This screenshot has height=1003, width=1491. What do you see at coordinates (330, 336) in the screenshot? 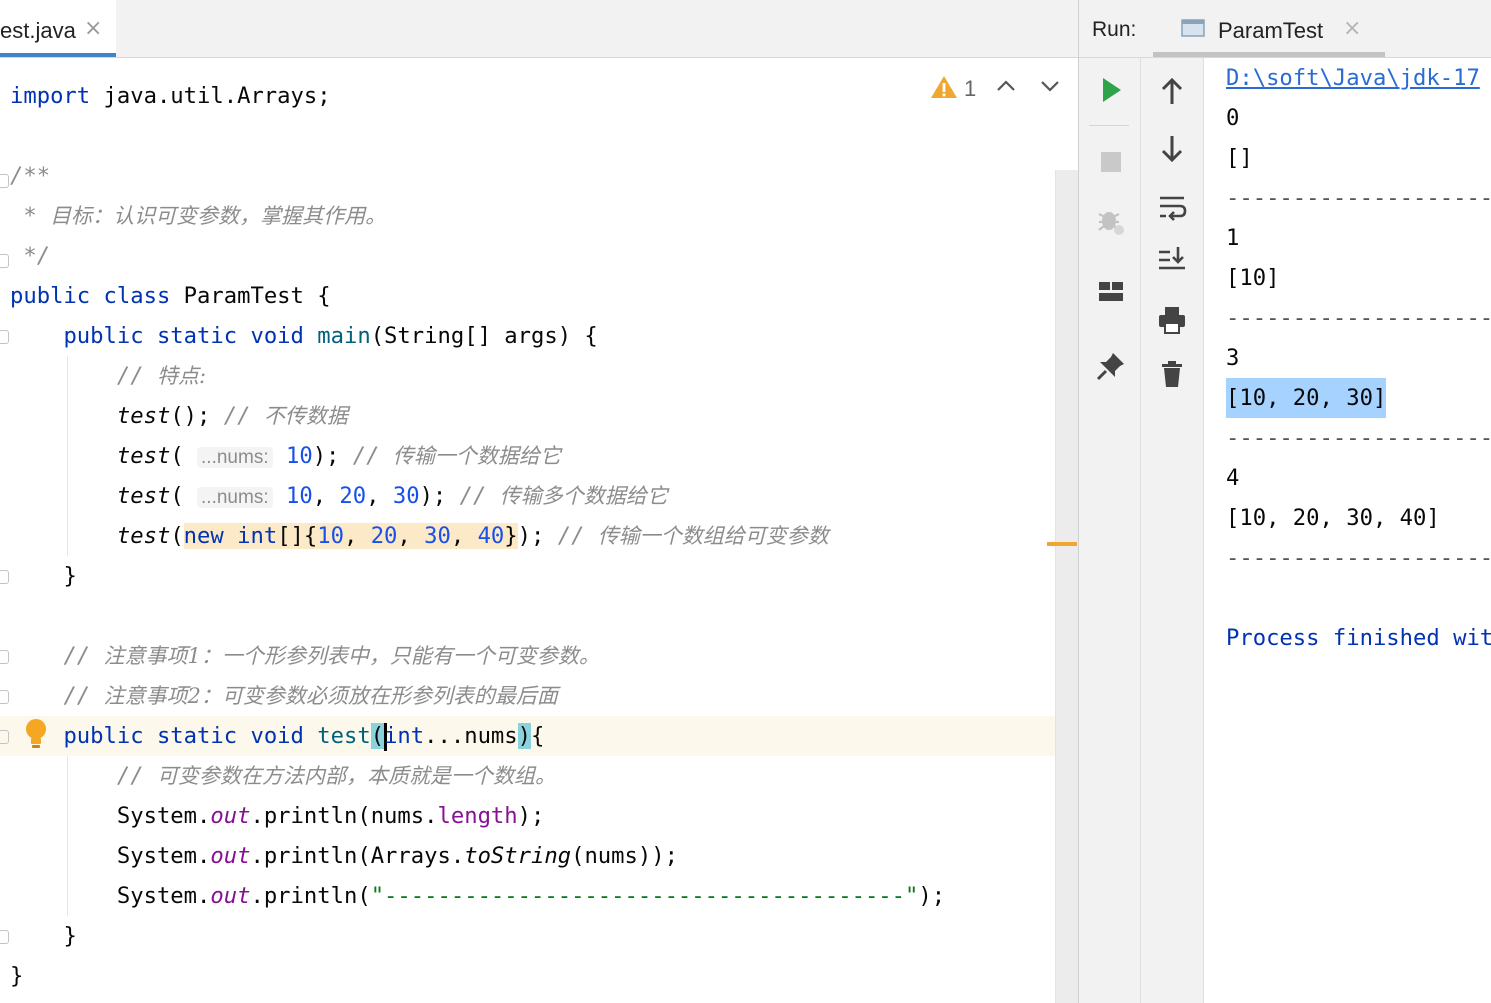
I see `code-line: public static void main(String[] args) {` at bounding box center [330, 336].